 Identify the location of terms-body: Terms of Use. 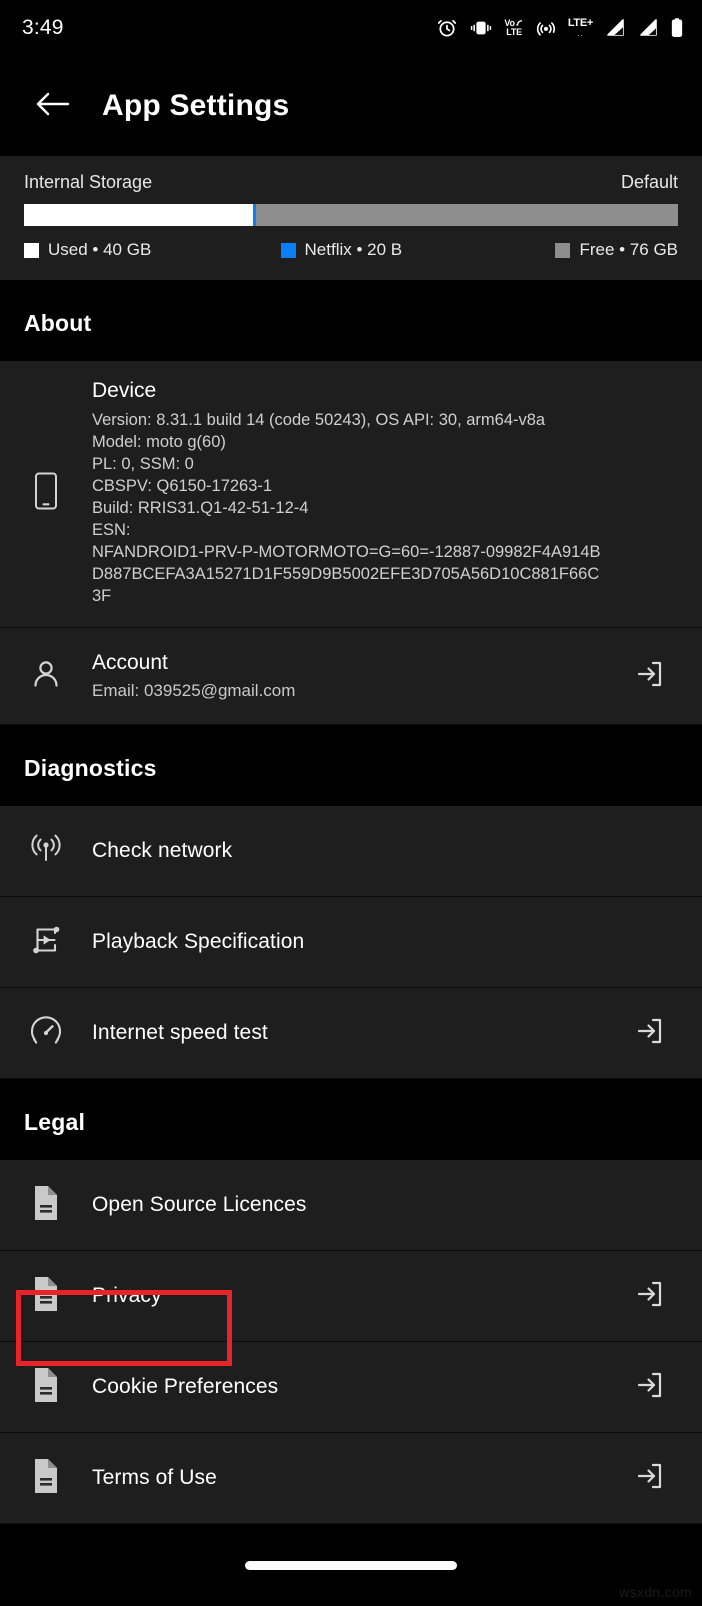
(357, 1478).